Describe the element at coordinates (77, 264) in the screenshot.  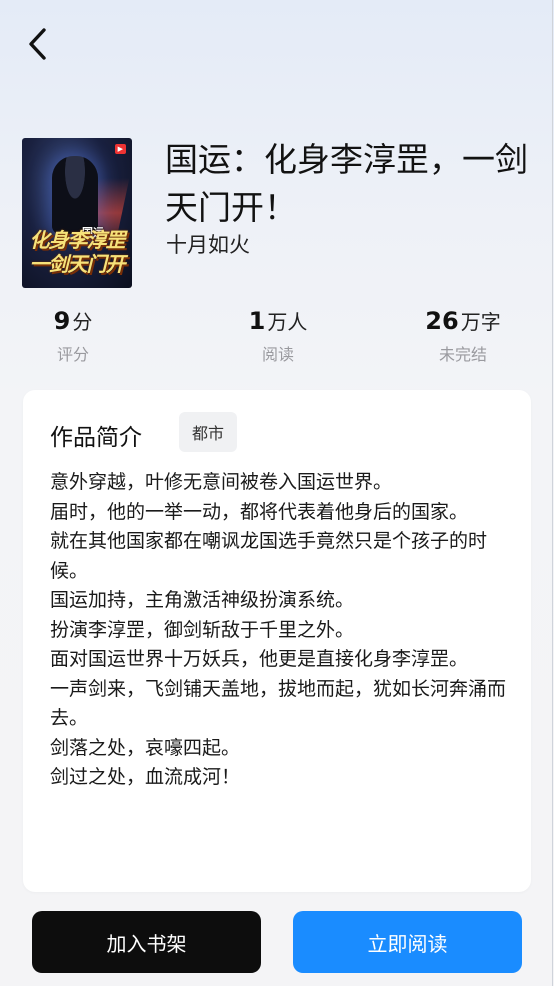
I see `cover-title-line2: 一剑天门开` at that location.